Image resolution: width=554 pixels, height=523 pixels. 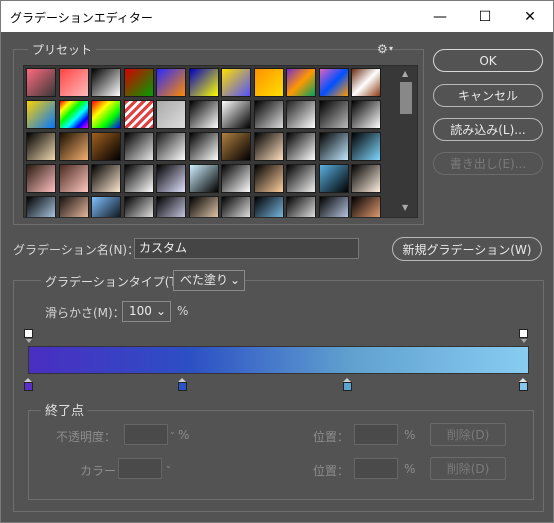 What do you see at coordinates (76, 250) in the screenshot?
I see `gradient-name-label: グラデーション名(N)：` at bounding box center [76, 250].